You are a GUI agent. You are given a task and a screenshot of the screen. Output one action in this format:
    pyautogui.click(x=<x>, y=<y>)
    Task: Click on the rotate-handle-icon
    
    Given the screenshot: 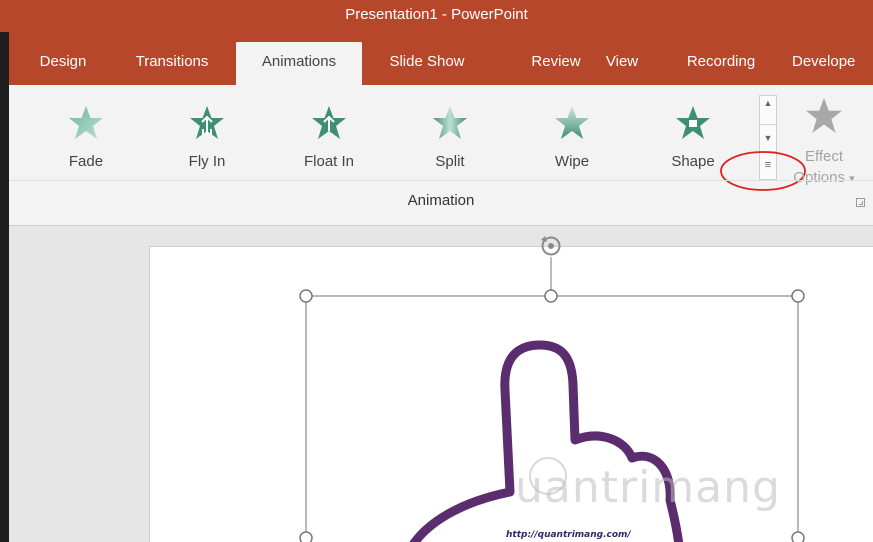 What is the action you would take?
    pyautogui.click(x=551, y=246)
    